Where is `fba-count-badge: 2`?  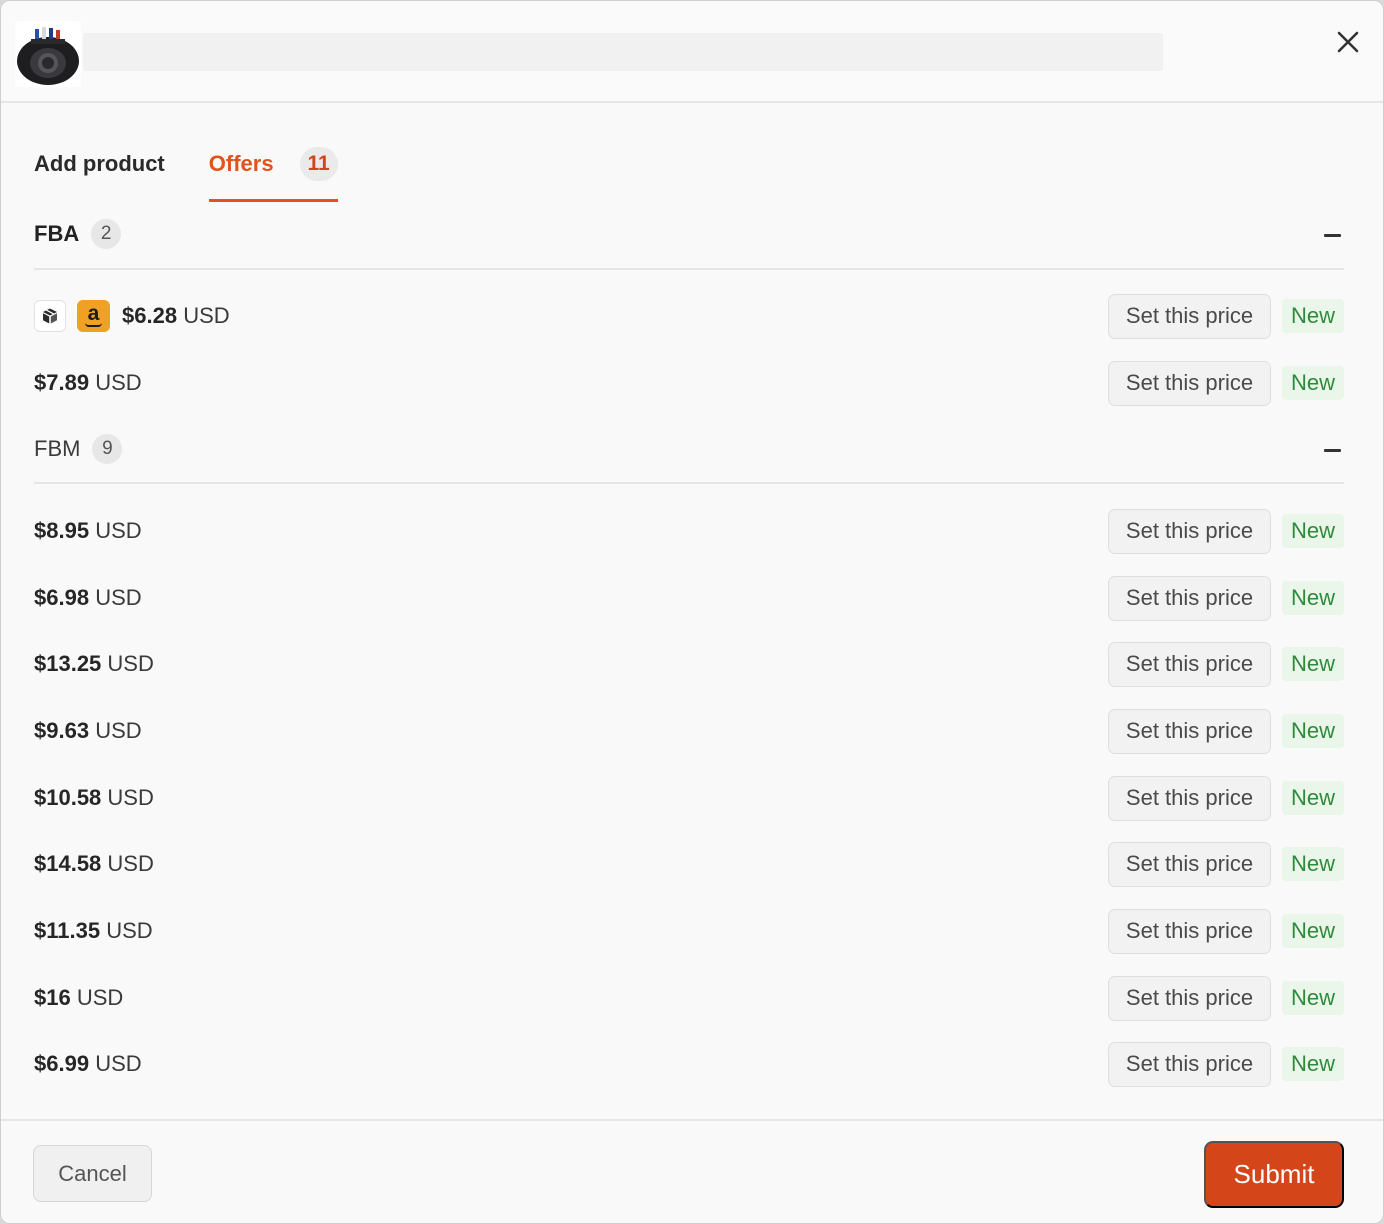 fba-count-badge: 2 is located at coordinates (106, 234).